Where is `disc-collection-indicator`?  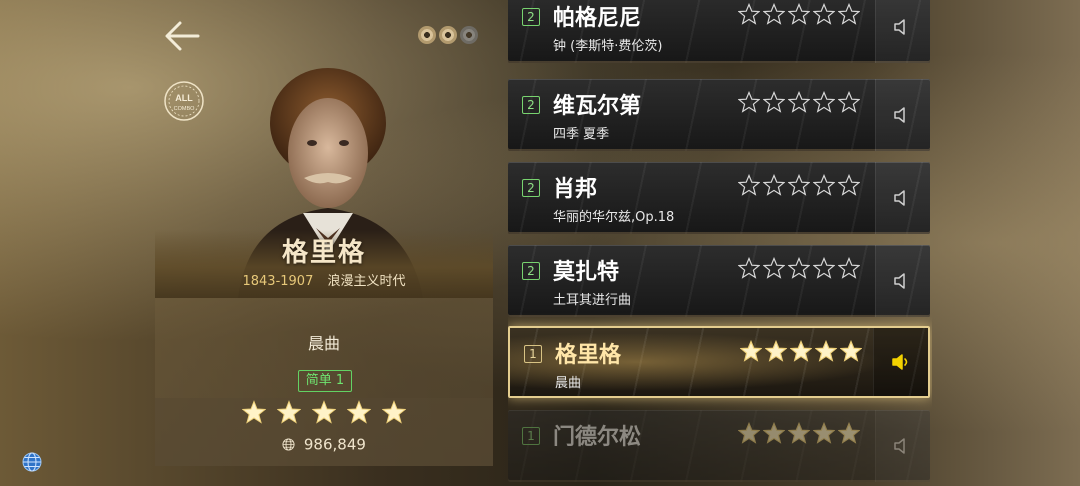
disc-collection-indicator is located at coordinates (448, 35).